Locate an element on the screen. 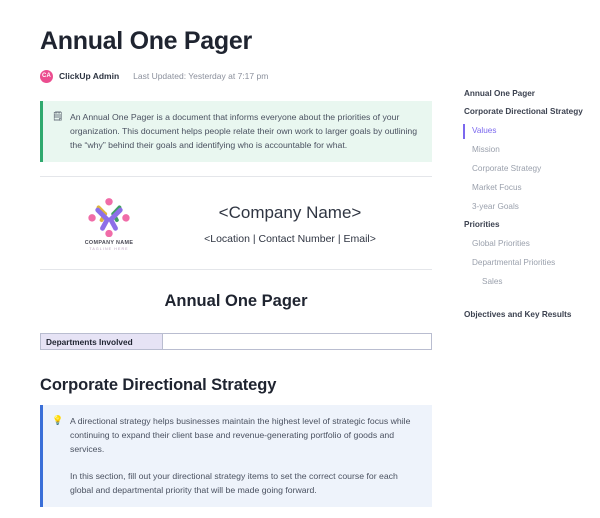  note-icon: 🗒 is located at coordinates (58, 115).